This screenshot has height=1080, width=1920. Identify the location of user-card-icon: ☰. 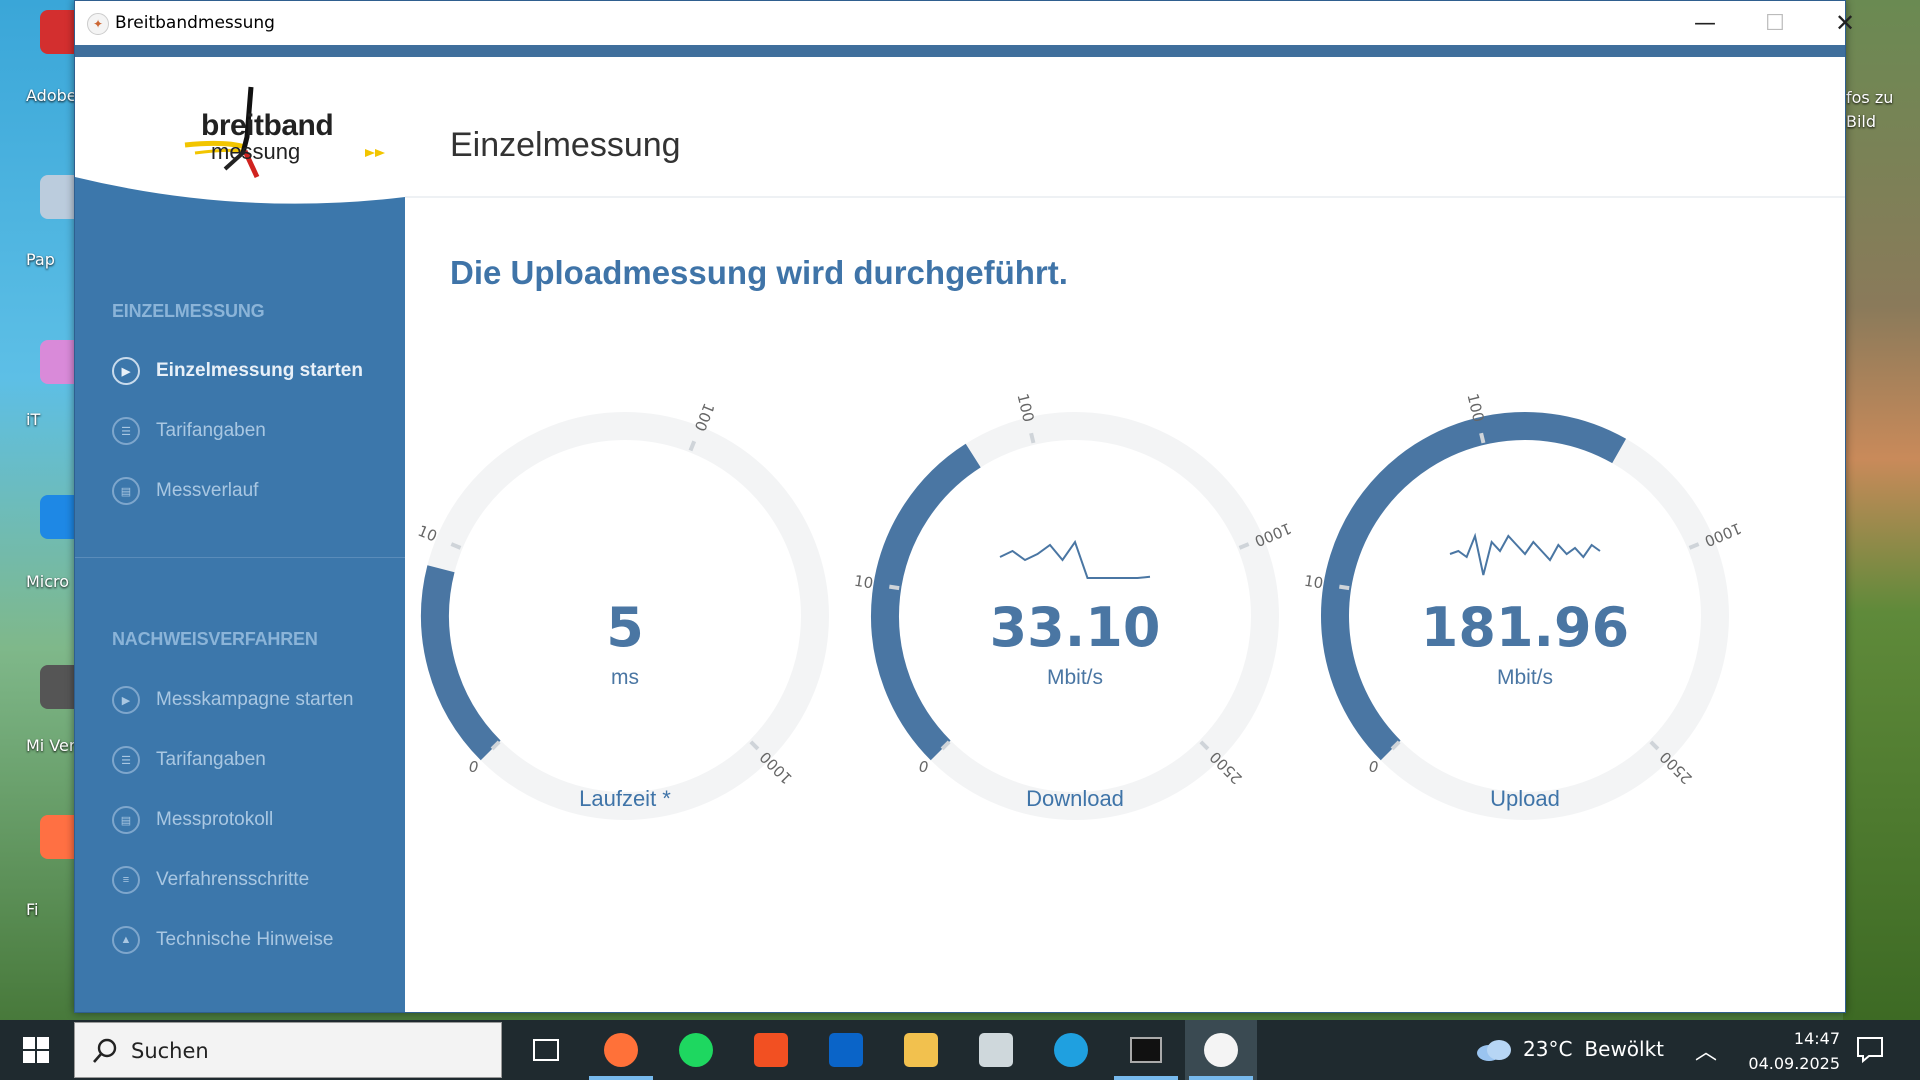
(126, 760).